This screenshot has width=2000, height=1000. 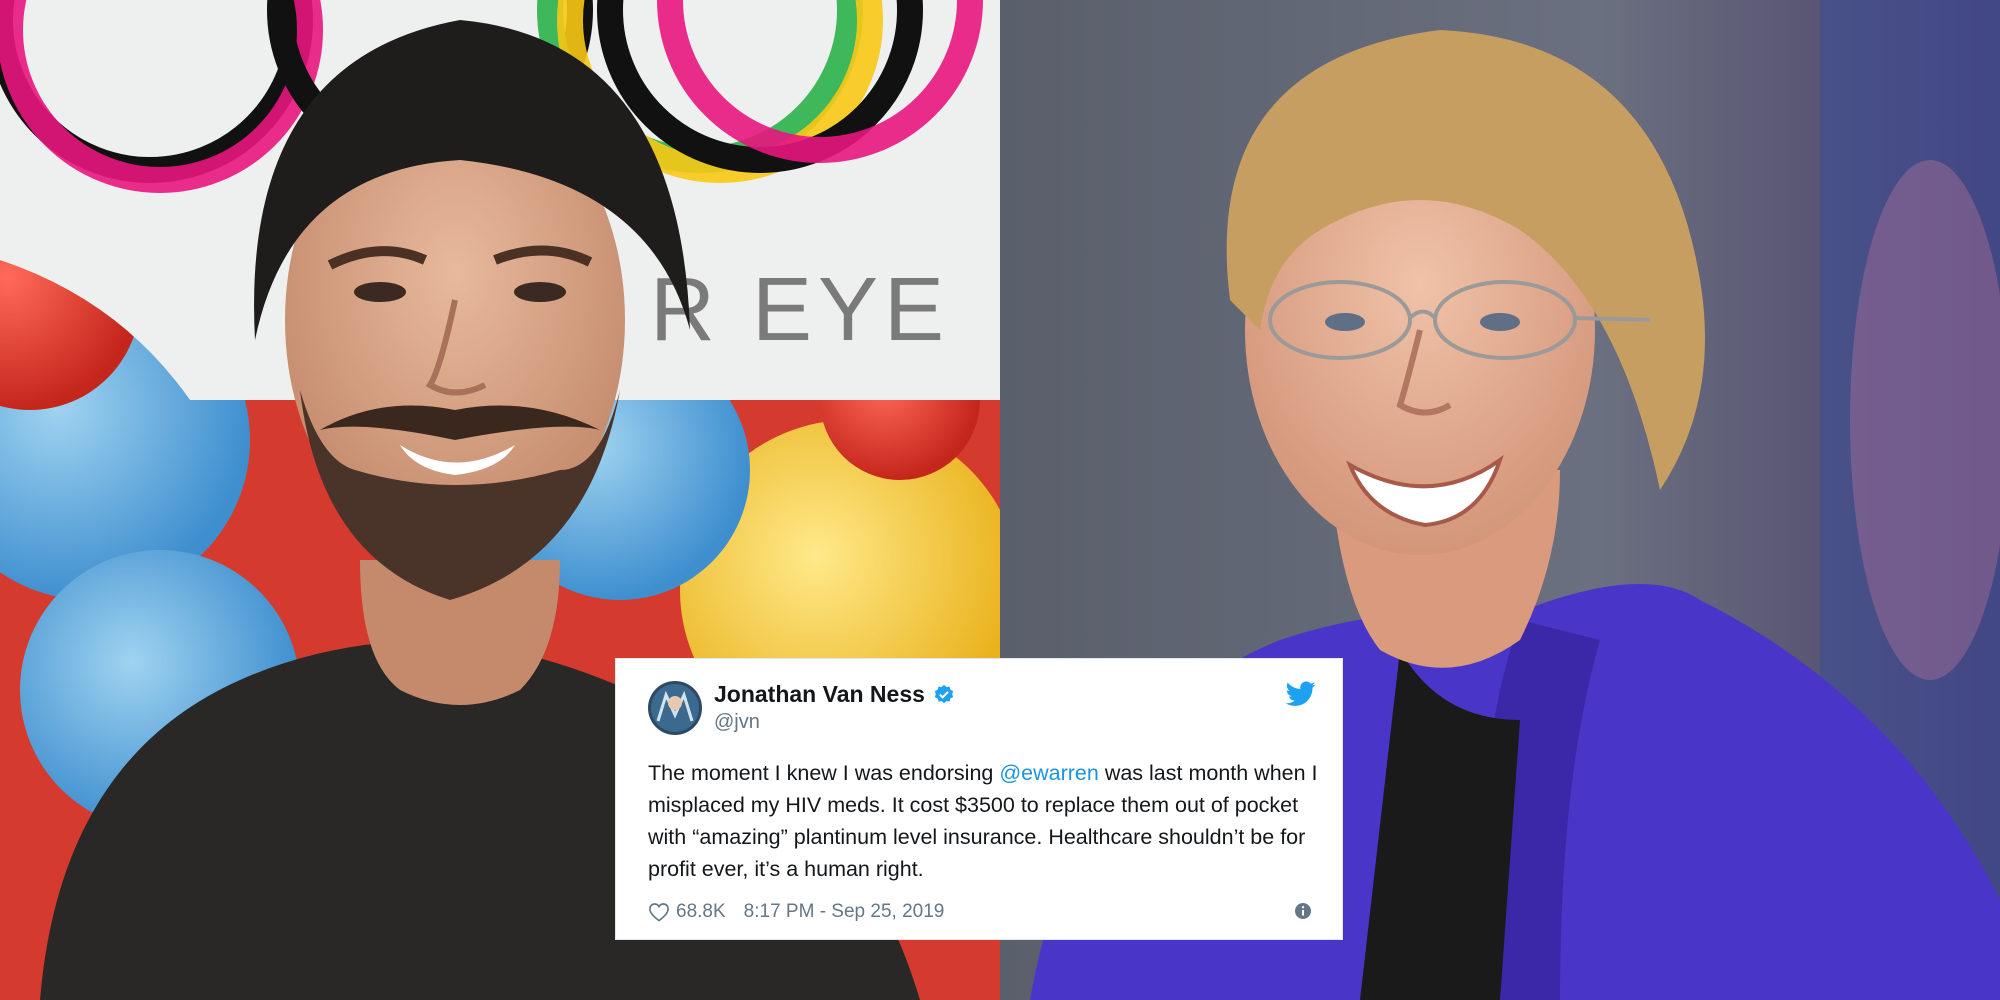 I want to click on info-icon, so click(x=1303, y=911).